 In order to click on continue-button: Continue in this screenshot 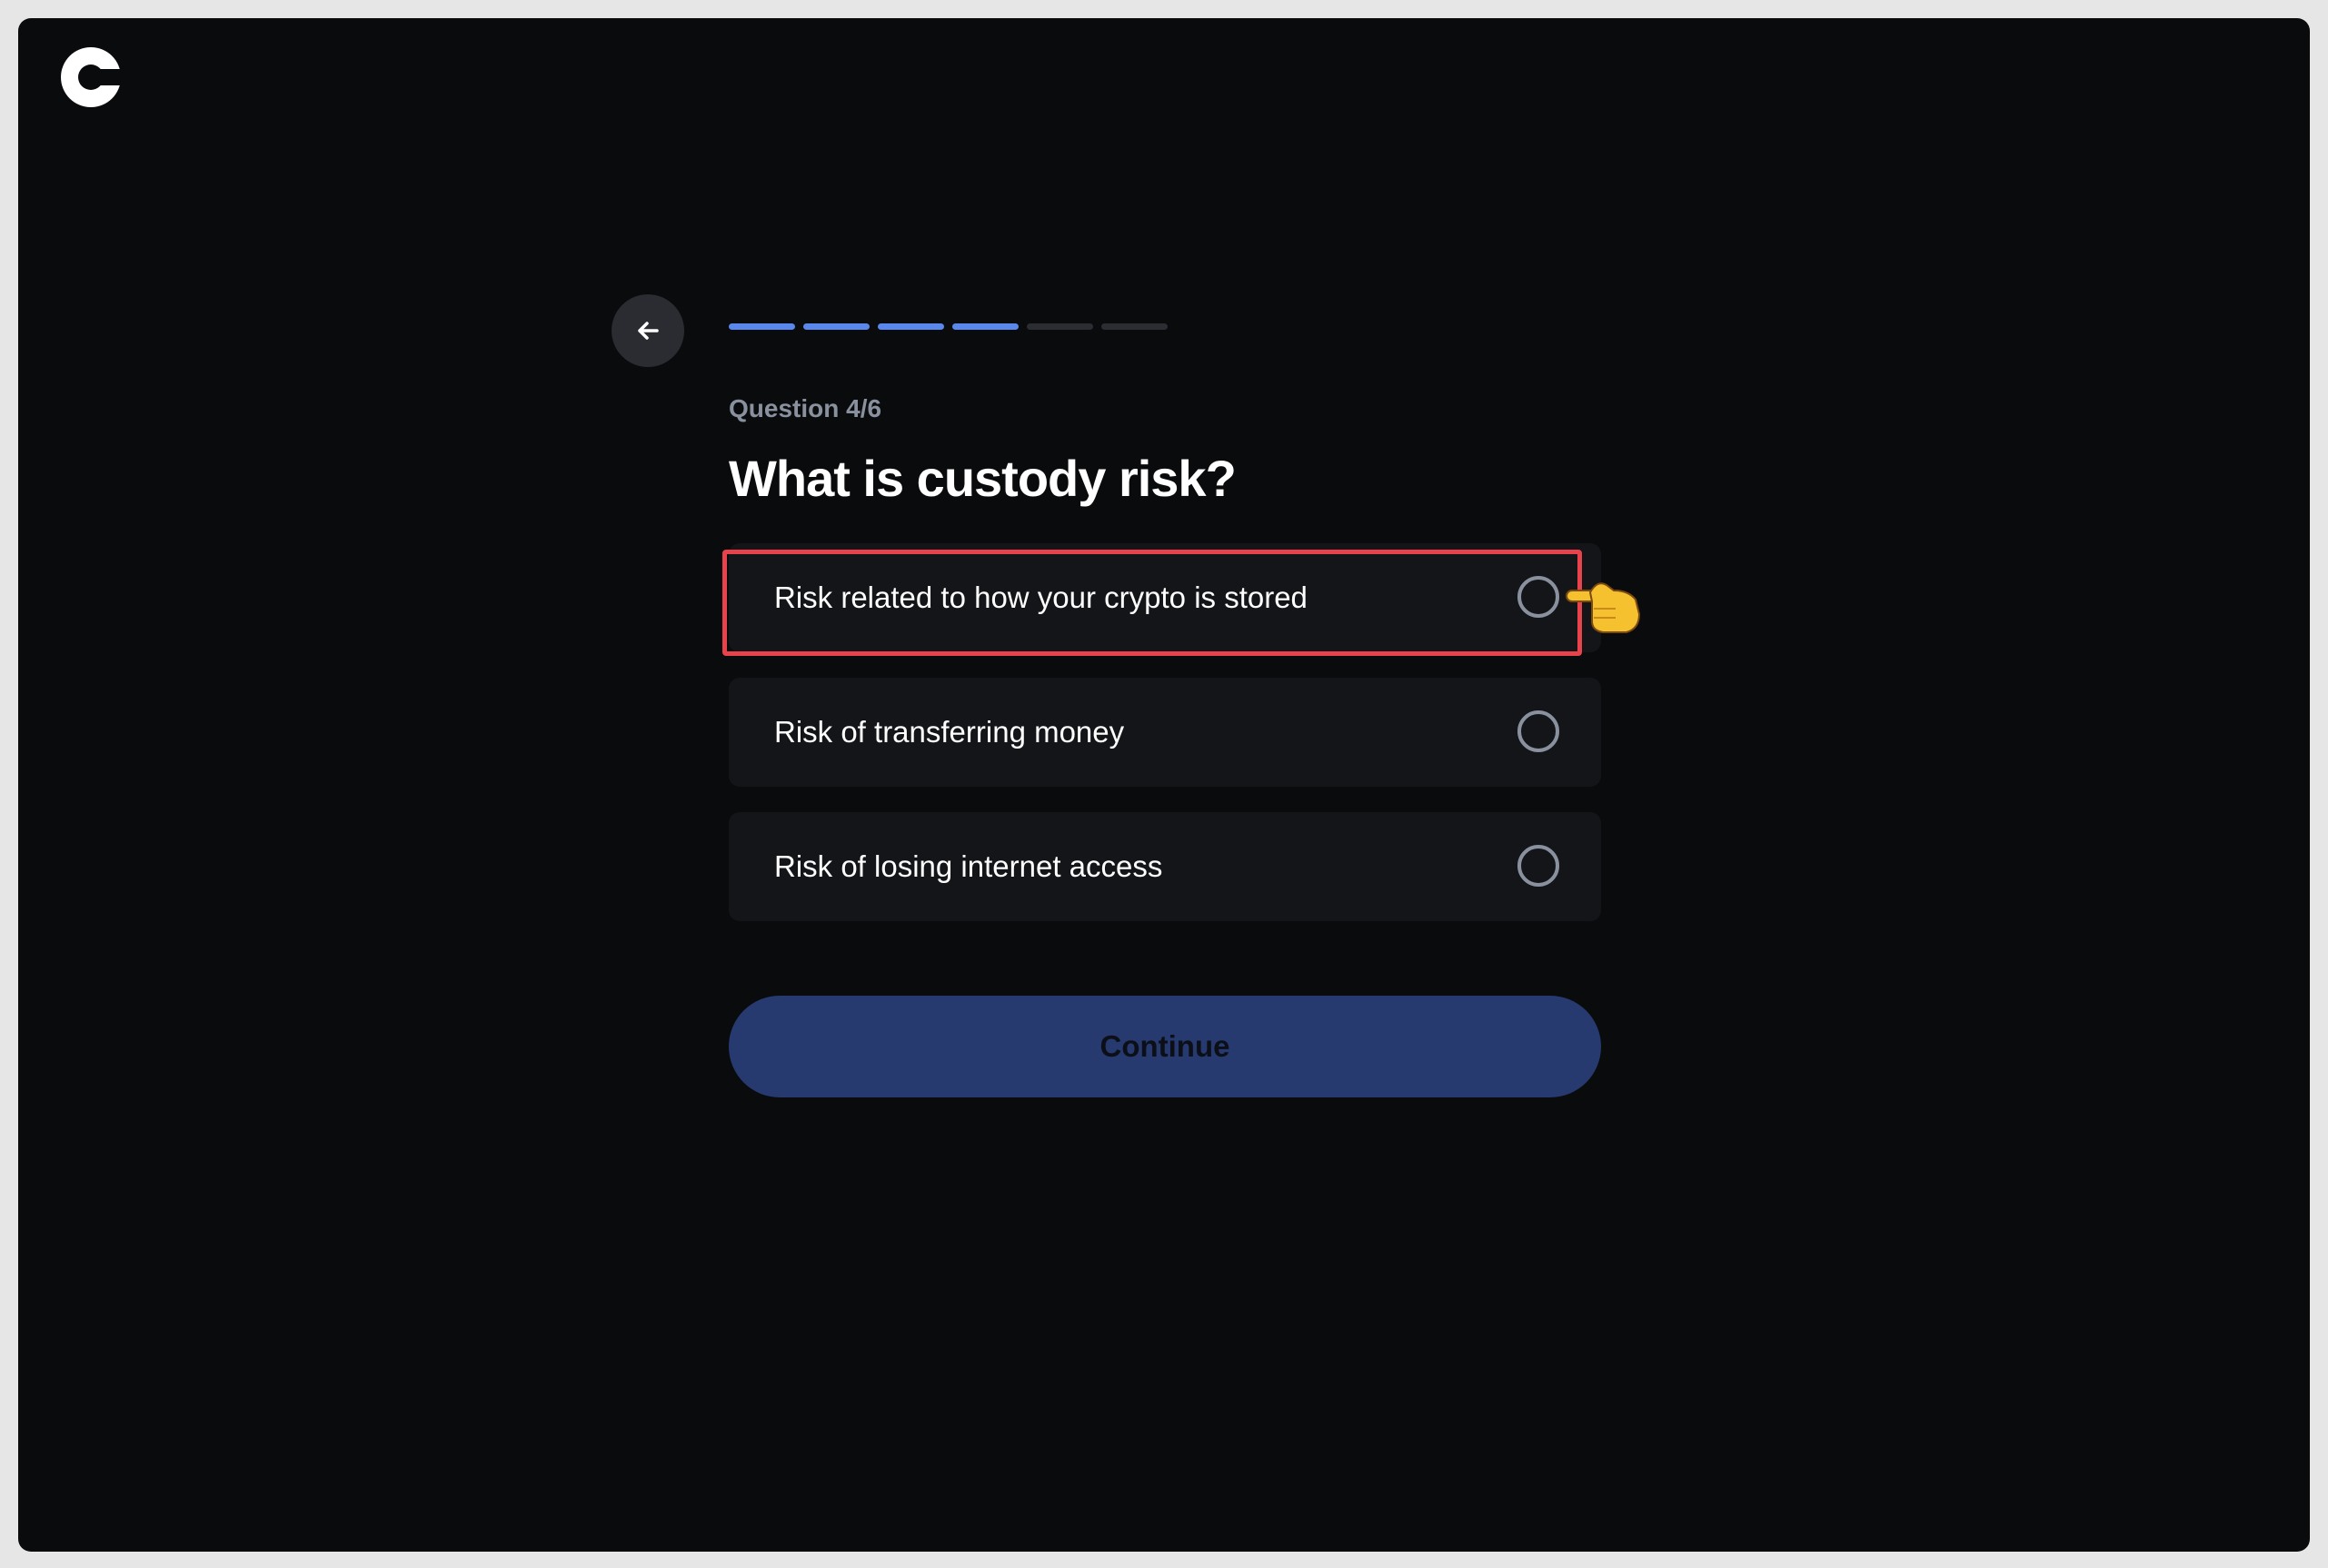, I will do `click(1165, 1046)`.